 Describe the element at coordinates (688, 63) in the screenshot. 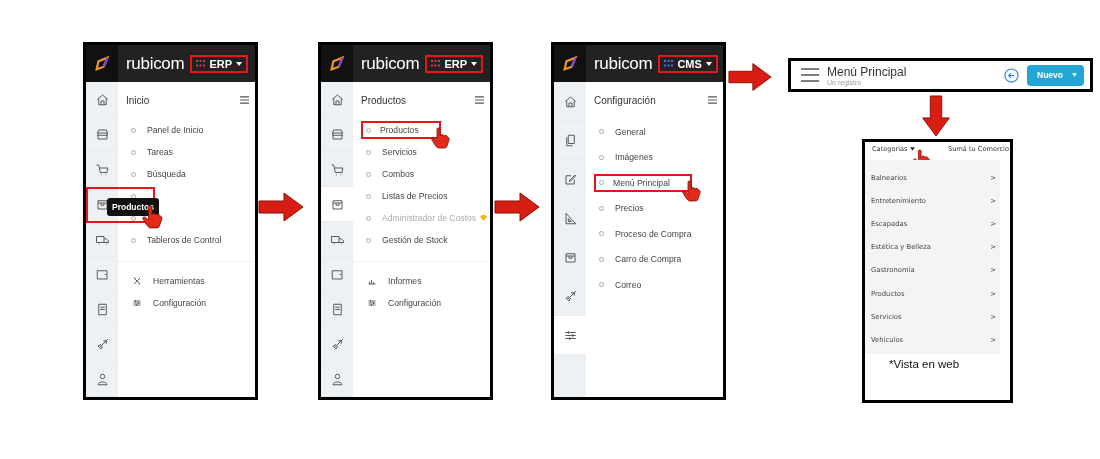

I see `module-selector: CMS` at that location.